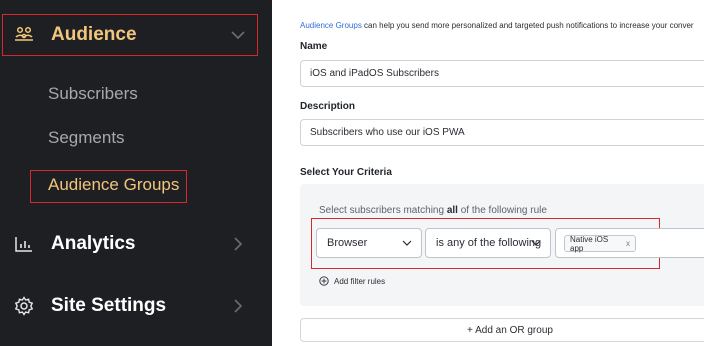 The image size is (704, 346). I want to click on add-or-group-label: + Add an OR group, so click(510, 330).